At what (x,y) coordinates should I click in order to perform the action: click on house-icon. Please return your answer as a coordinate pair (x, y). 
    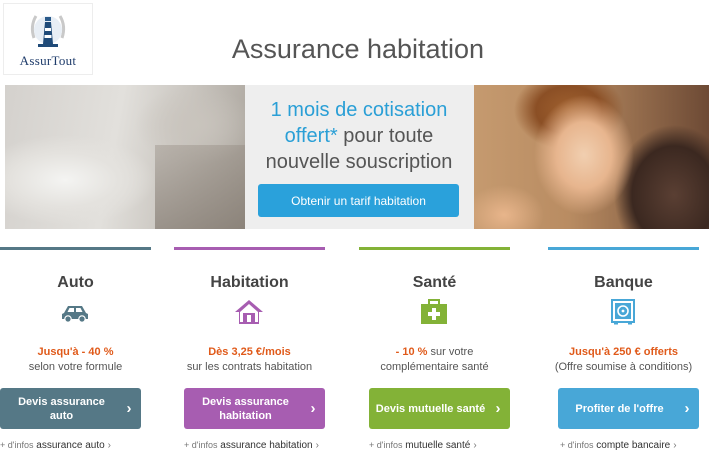
    Looking at the image, I should click on (249, 312).